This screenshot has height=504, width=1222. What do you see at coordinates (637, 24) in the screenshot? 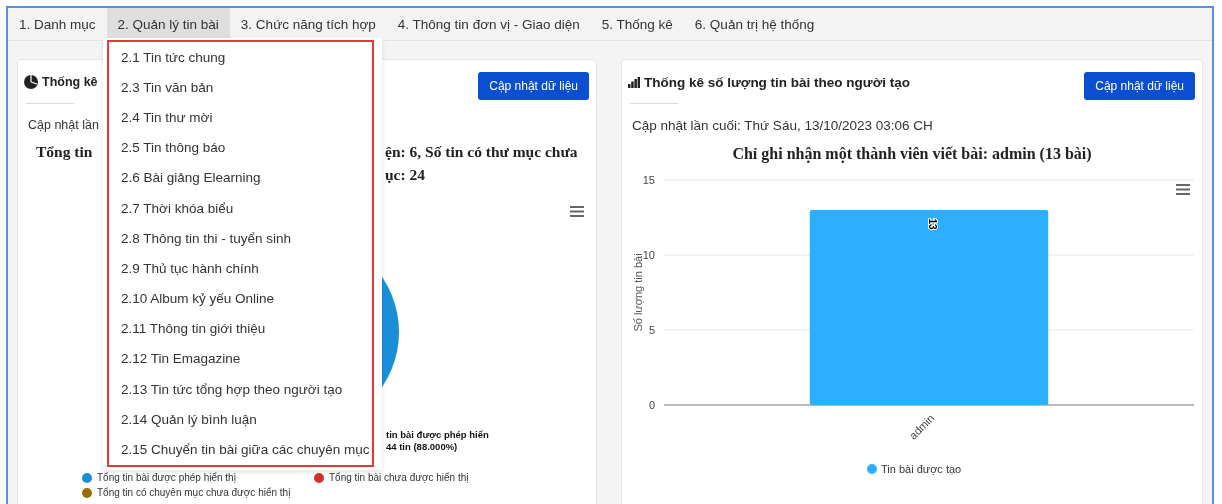
I see `menu-tab: 5. Thống kê` at bounding box center [637, 24].